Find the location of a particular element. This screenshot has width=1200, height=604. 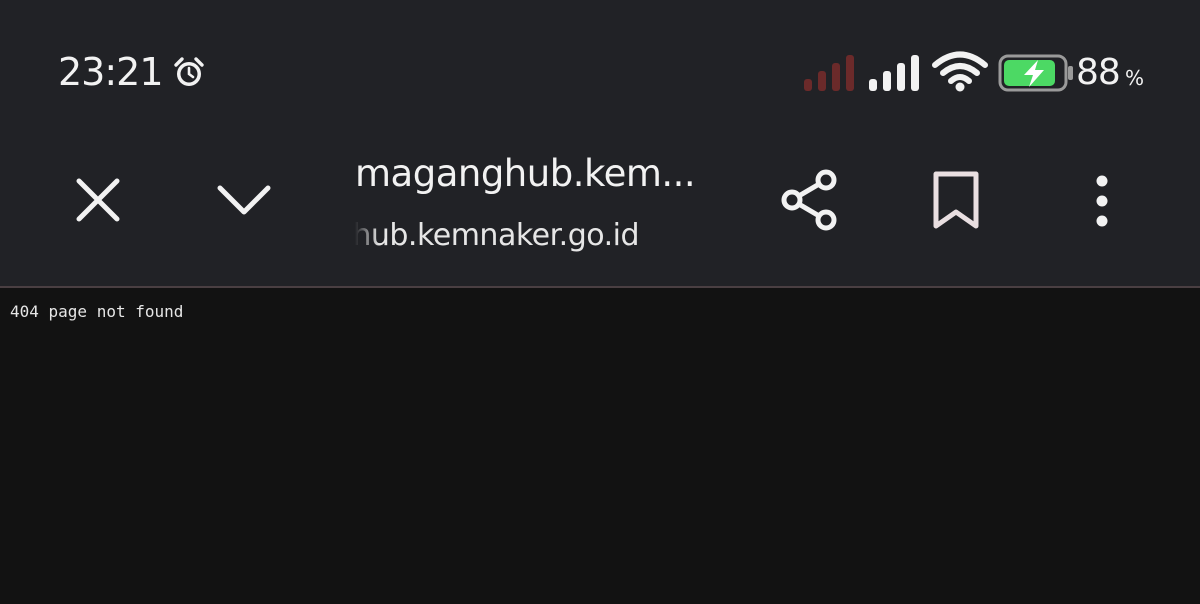

close-icon is located at coordinates (98, 200).